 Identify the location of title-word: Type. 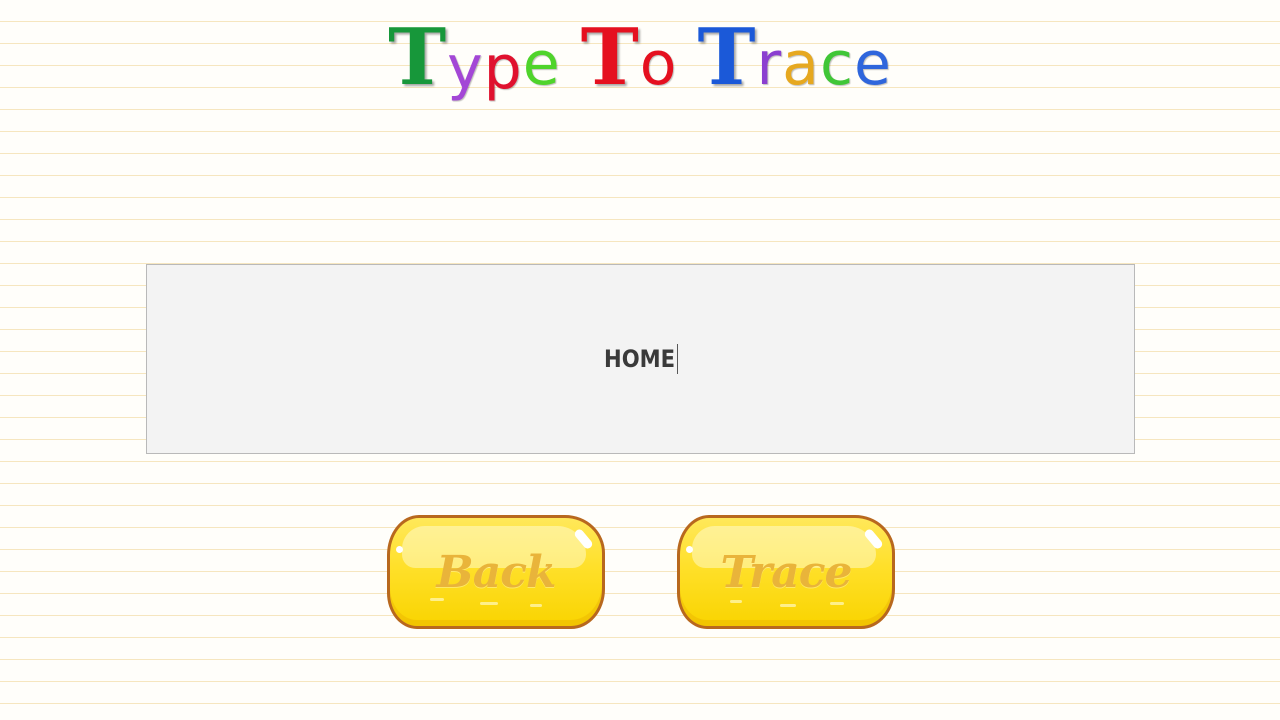
(474, 61).